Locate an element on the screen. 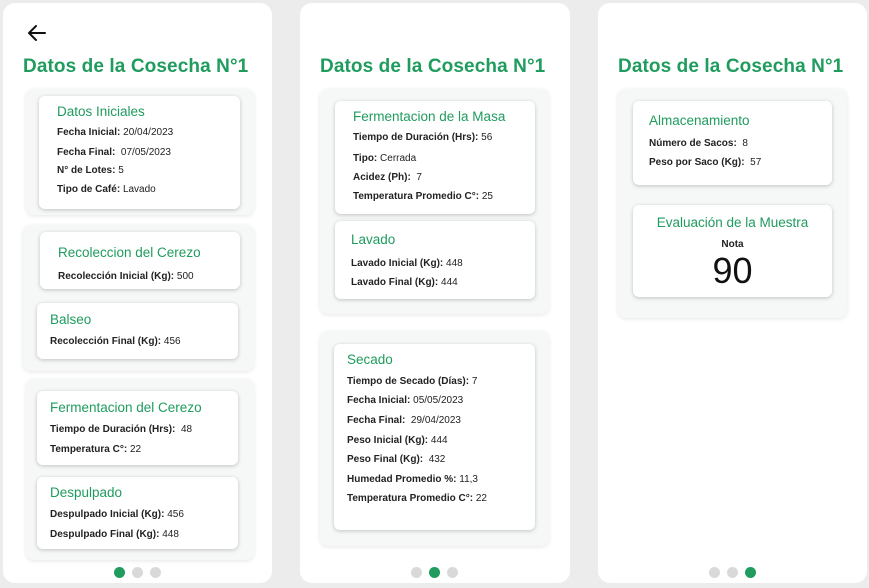 The height and width of the screenshot is (588, 869). field-tiempo-duracion: Tiempo de Duración (Hrs): 56 is located at coordinates (423, 137).